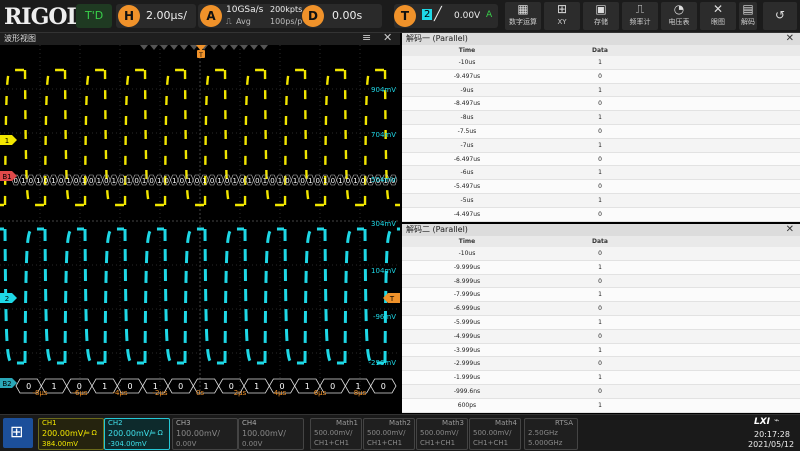 This screenshot has height=451, width=800. Describe the element at coordinates (383, 135) in the screenshot. I see `volt-scale-label: 704mV` at that location.